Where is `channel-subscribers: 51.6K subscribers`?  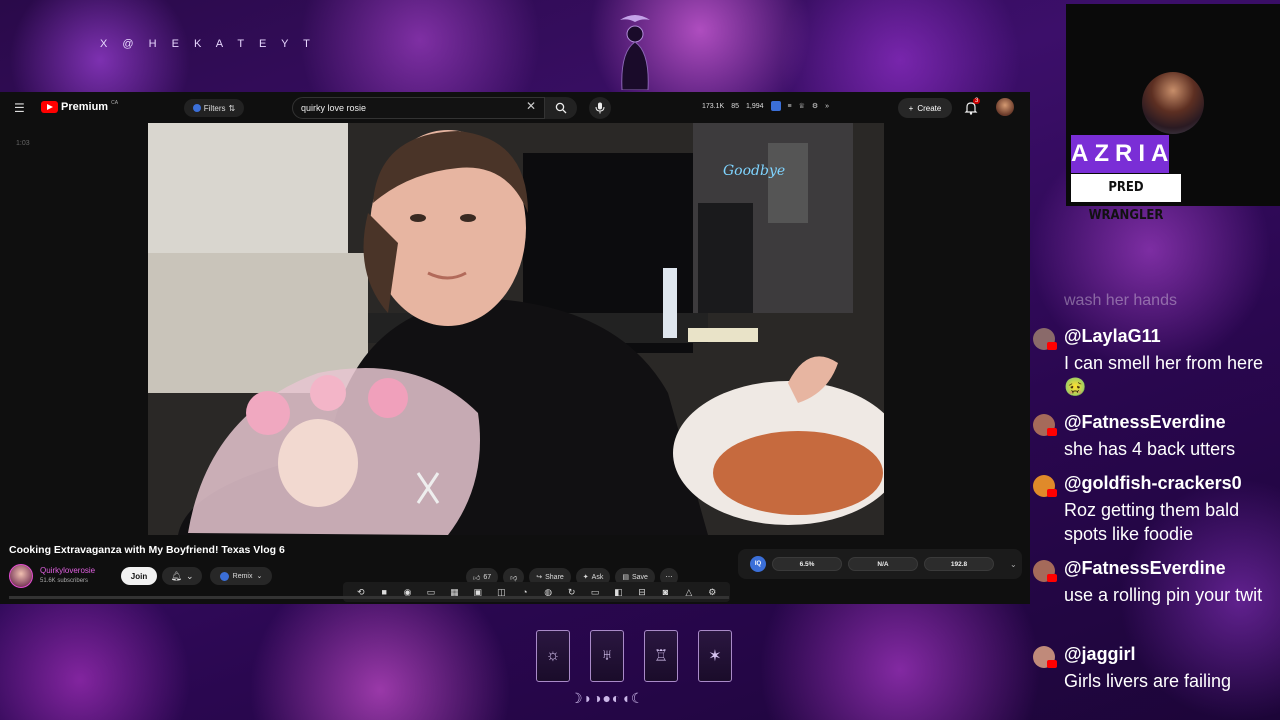 channel-subscribers: 51.6K subscribers is located at coordinates (64, 581).